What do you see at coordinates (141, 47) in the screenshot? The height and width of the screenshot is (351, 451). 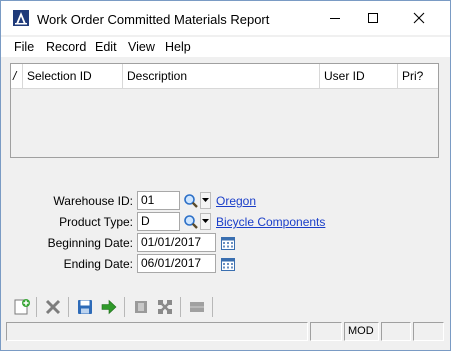 I see `menu-view: View` at bounding box center [141, 47].